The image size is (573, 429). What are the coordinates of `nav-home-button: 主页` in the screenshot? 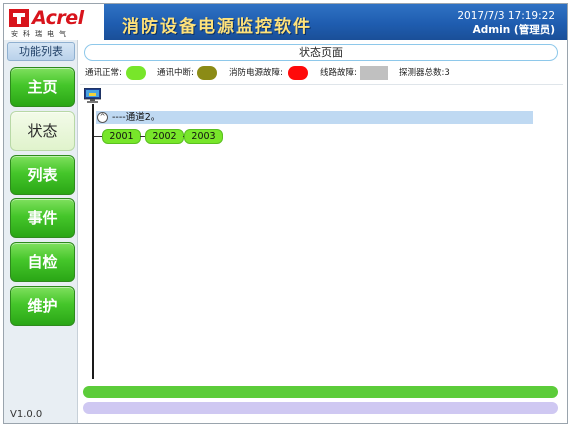 It's located at (42, 87).